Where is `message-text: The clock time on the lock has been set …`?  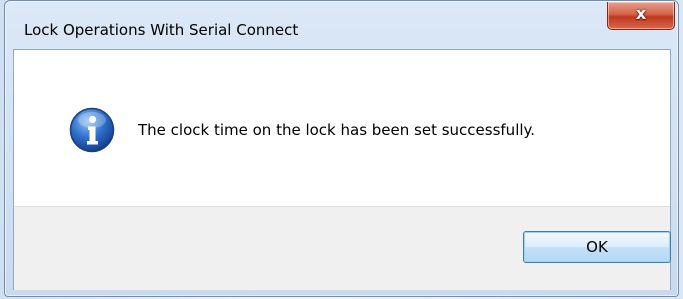 message-text: The clock time on the lock has been set … is located at coordinates (337, 130).